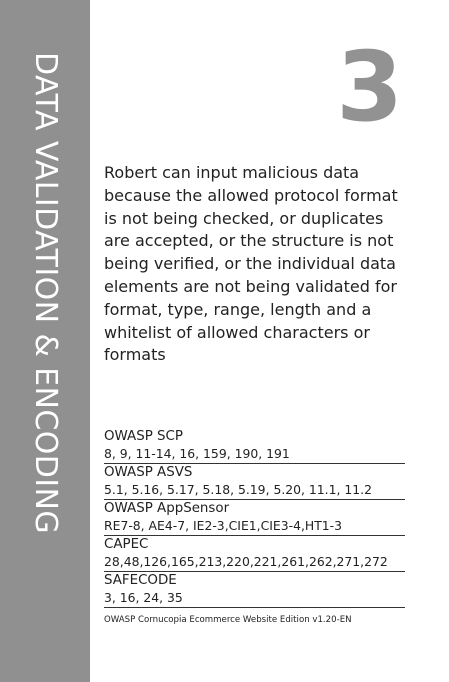 Image resolution: width=449 pixels, height=682 pixels. Describe the element at coordinates (148, 472) in the screenshot. I see `reference-title: OWASP ASVS` at that location.